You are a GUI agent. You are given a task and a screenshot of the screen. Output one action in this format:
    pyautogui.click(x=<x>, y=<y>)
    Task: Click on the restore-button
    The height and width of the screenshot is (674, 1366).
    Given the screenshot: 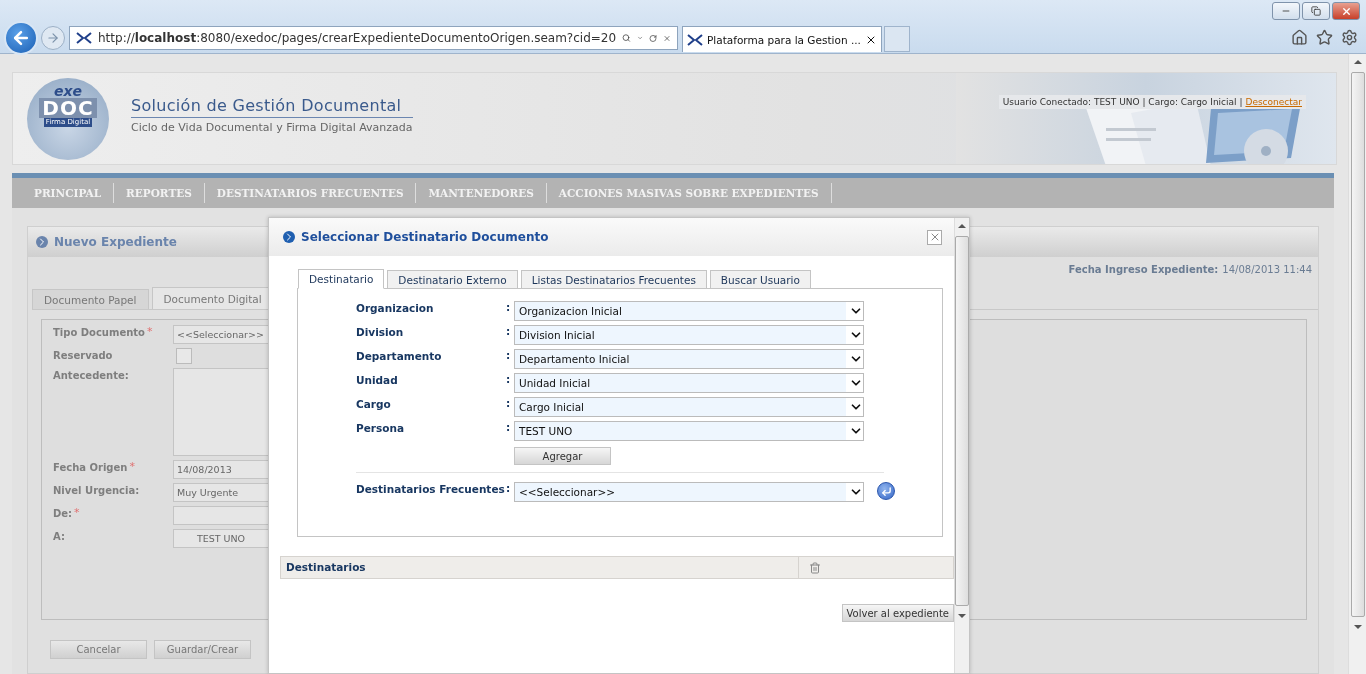 What is the action you would take?
    pyautogui.click(x=1316, y=11)
    